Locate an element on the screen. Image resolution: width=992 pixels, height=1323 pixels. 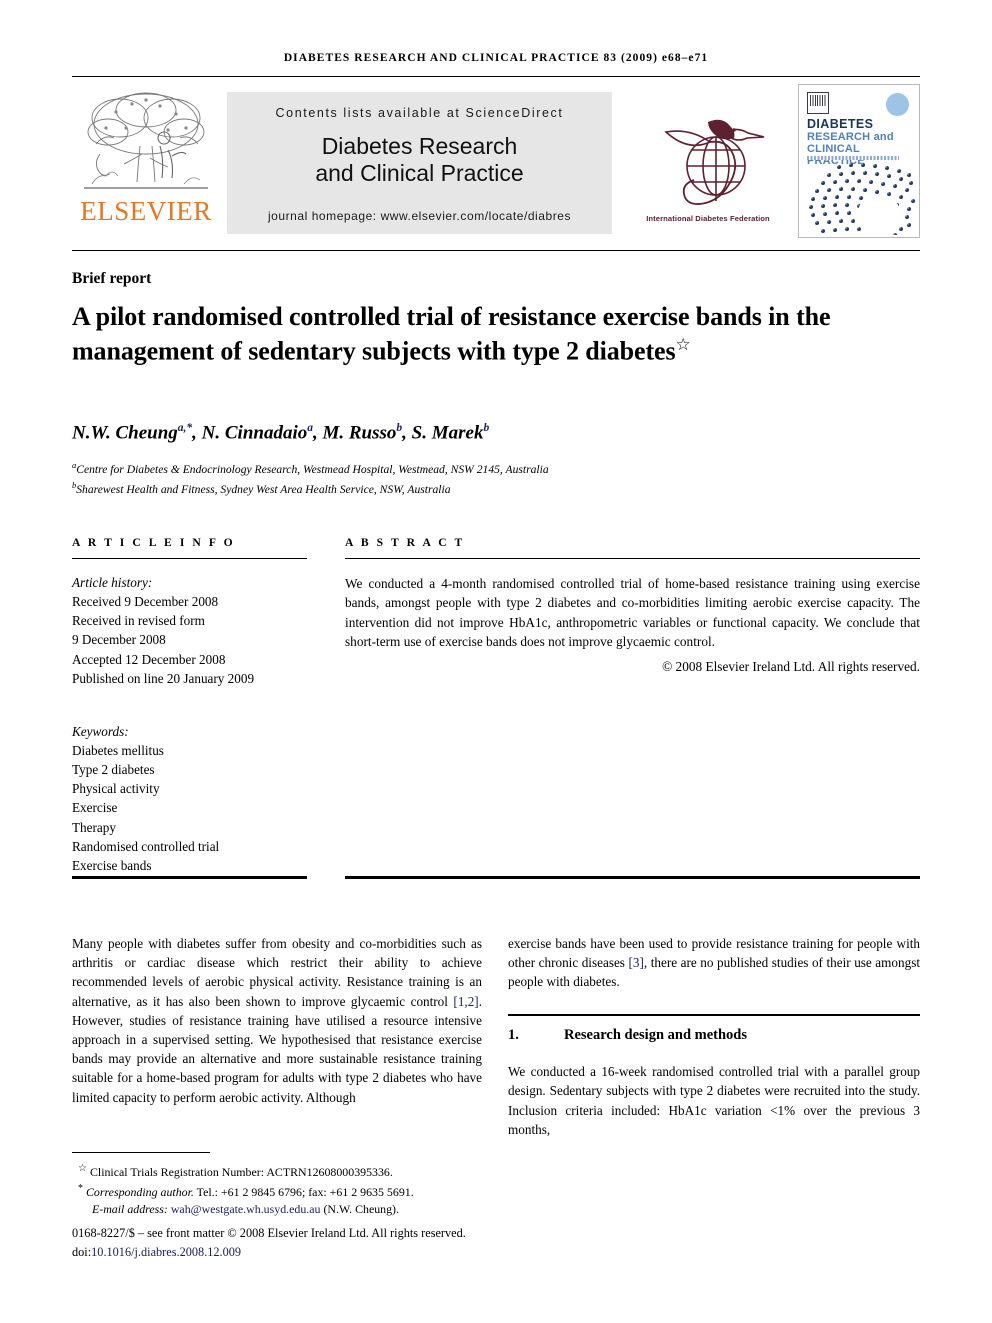
email-label: E-mail address: is located at coordinates (130, 1209).